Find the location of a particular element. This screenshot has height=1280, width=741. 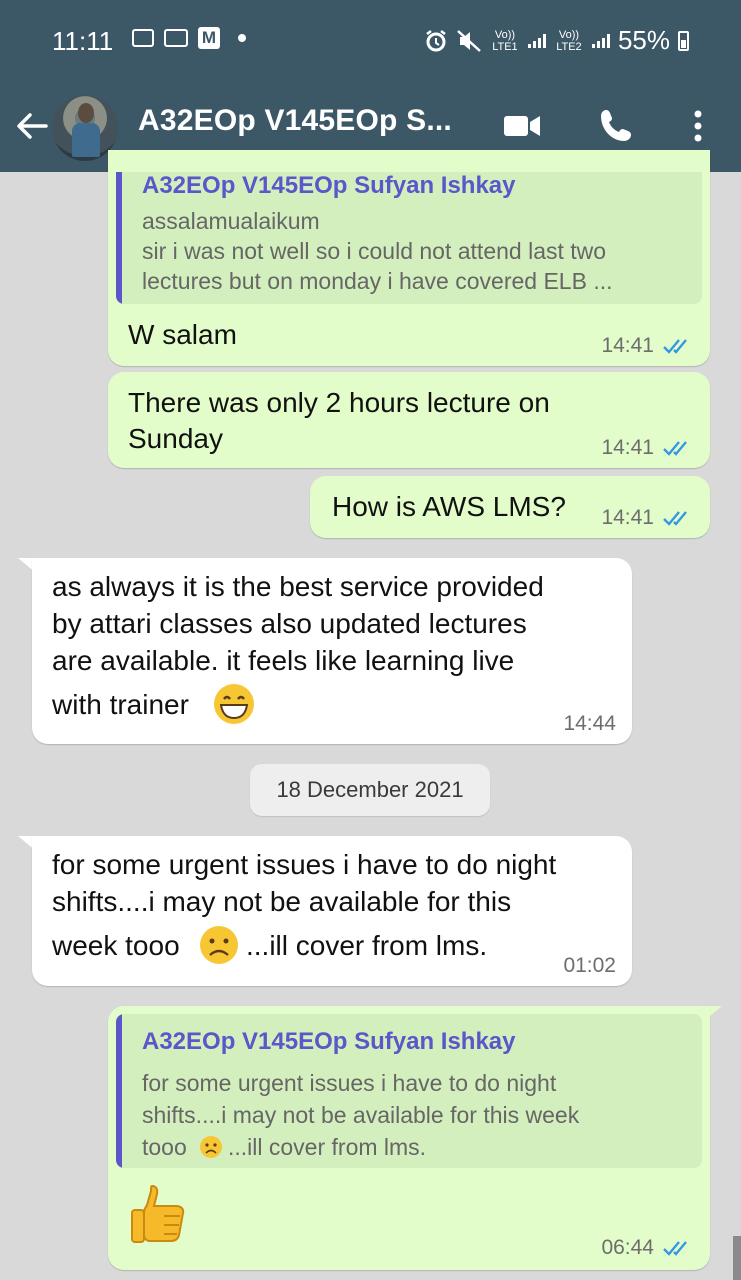

message-text: with trainer is located at coordinates (120, 704).